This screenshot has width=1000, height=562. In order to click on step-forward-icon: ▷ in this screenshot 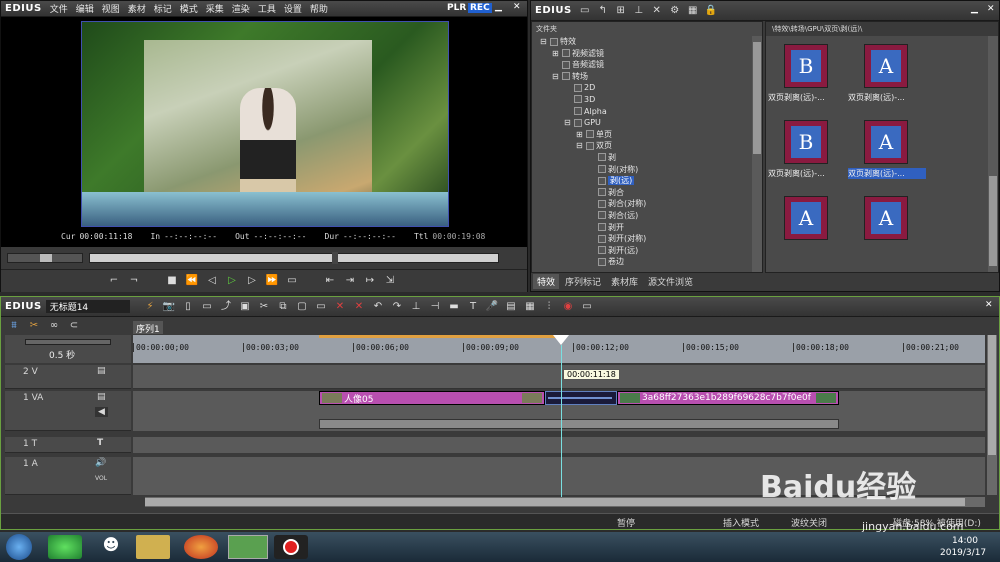, I will do `click(252, 281)`.